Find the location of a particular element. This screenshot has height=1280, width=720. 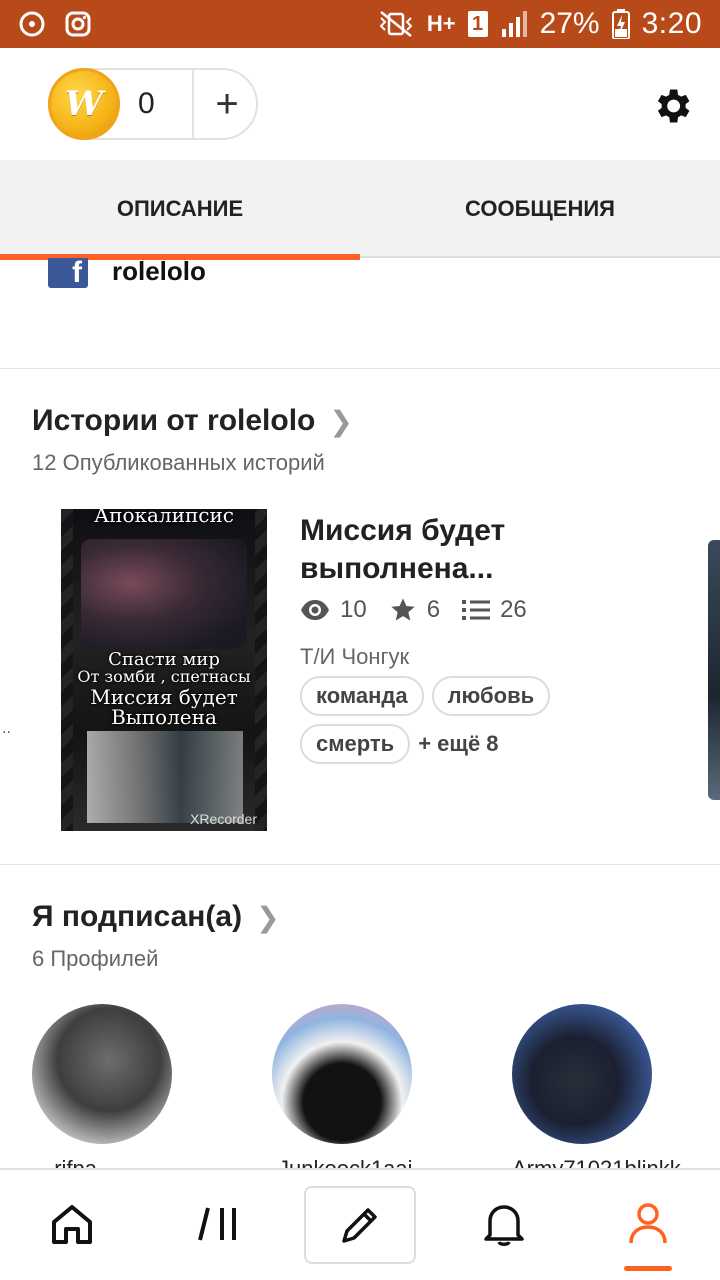

following-header: Я подписан(а) ❯ is located at coordinates (156, 917).